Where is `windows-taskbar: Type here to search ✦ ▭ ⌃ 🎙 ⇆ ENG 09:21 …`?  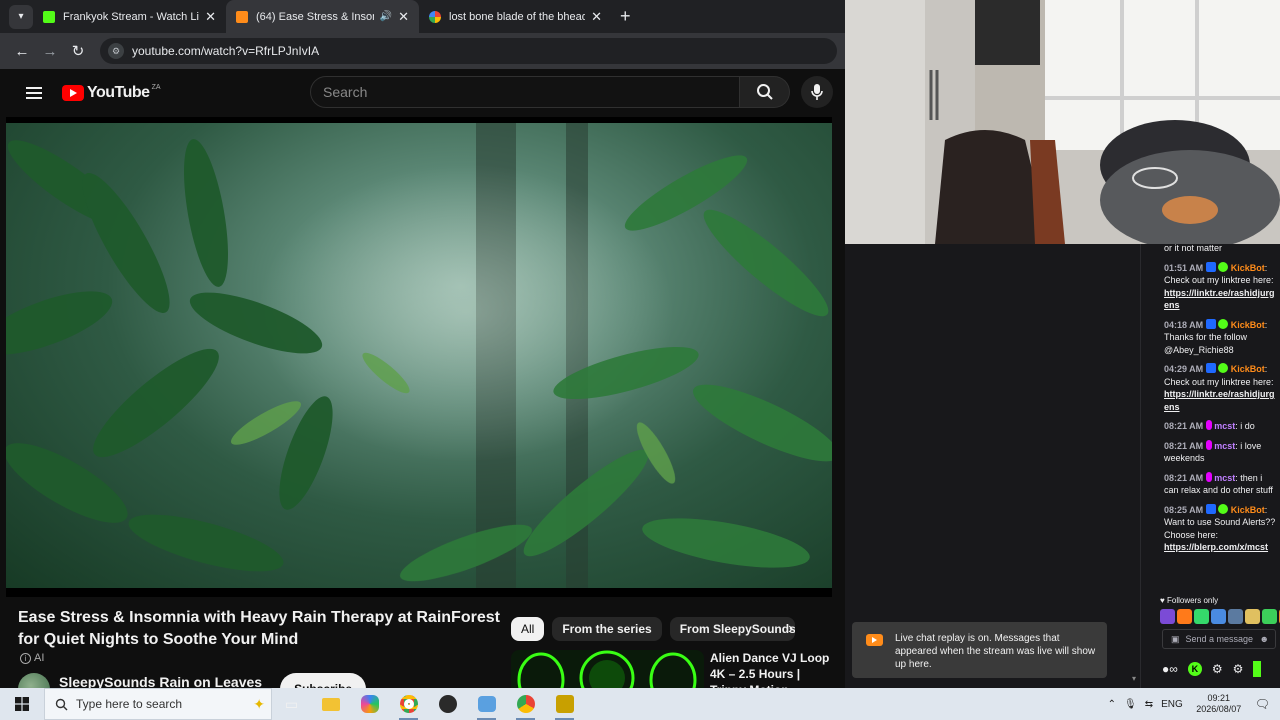 windows-taskbar: Type here to search ✦ ▭ ⌃ 🎙 ⇆ ENG 09:21 … is located at coordinates (640, 704).